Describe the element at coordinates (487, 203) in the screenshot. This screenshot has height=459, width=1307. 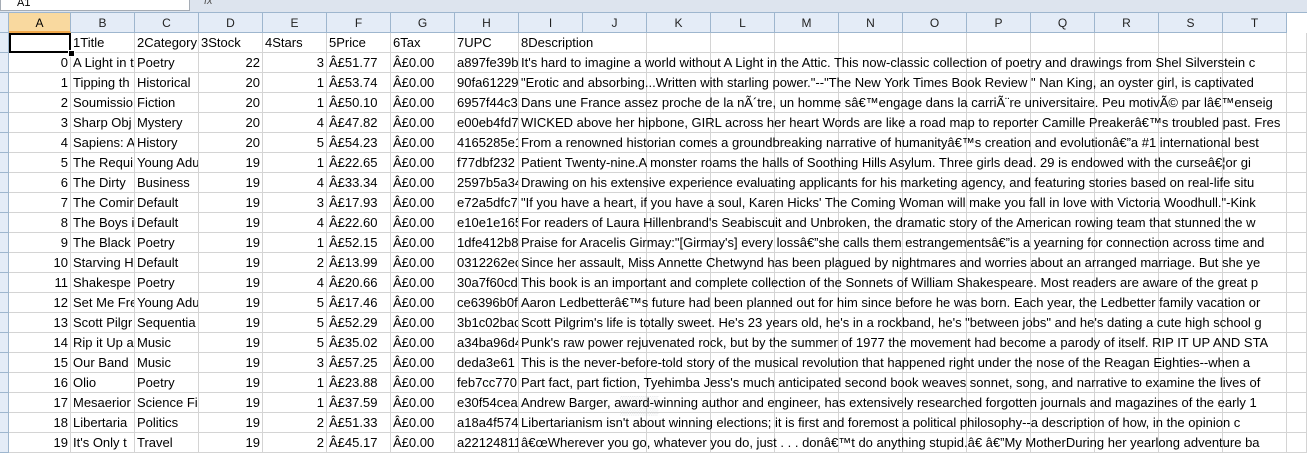
I see `cell: e72a5dfc7` at that location.